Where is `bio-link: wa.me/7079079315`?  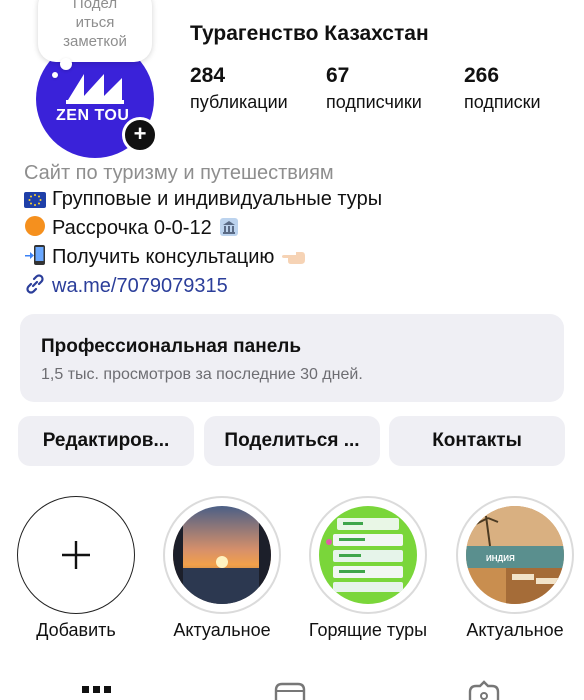 bio-link: wa.me/7079079315 is located at coordinates (140, 286).